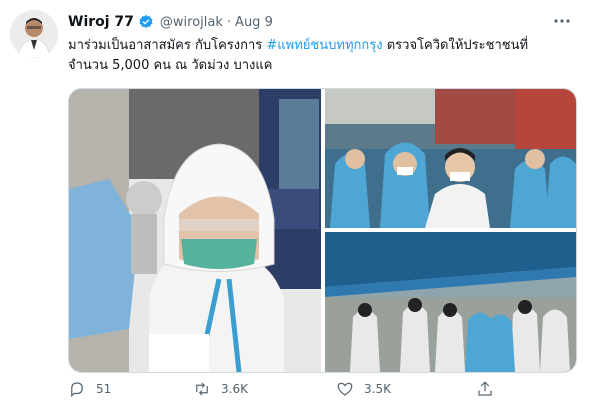 The width and height of the screenshot is (591, 414). Describe the element at coordinates (167, 45) in the screenshot. I see `tweet-text-part1: มาร่วมเป็นอาสาสมัคร กับโครงการ` at that location.